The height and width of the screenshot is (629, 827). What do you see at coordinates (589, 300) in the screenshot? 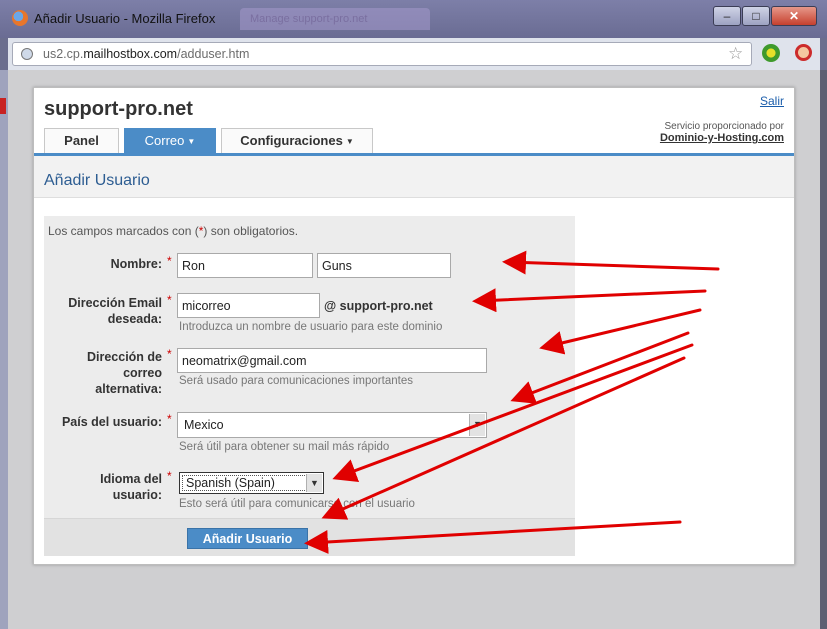
I see `arrow-to-email` at bounding box center [589, 300].